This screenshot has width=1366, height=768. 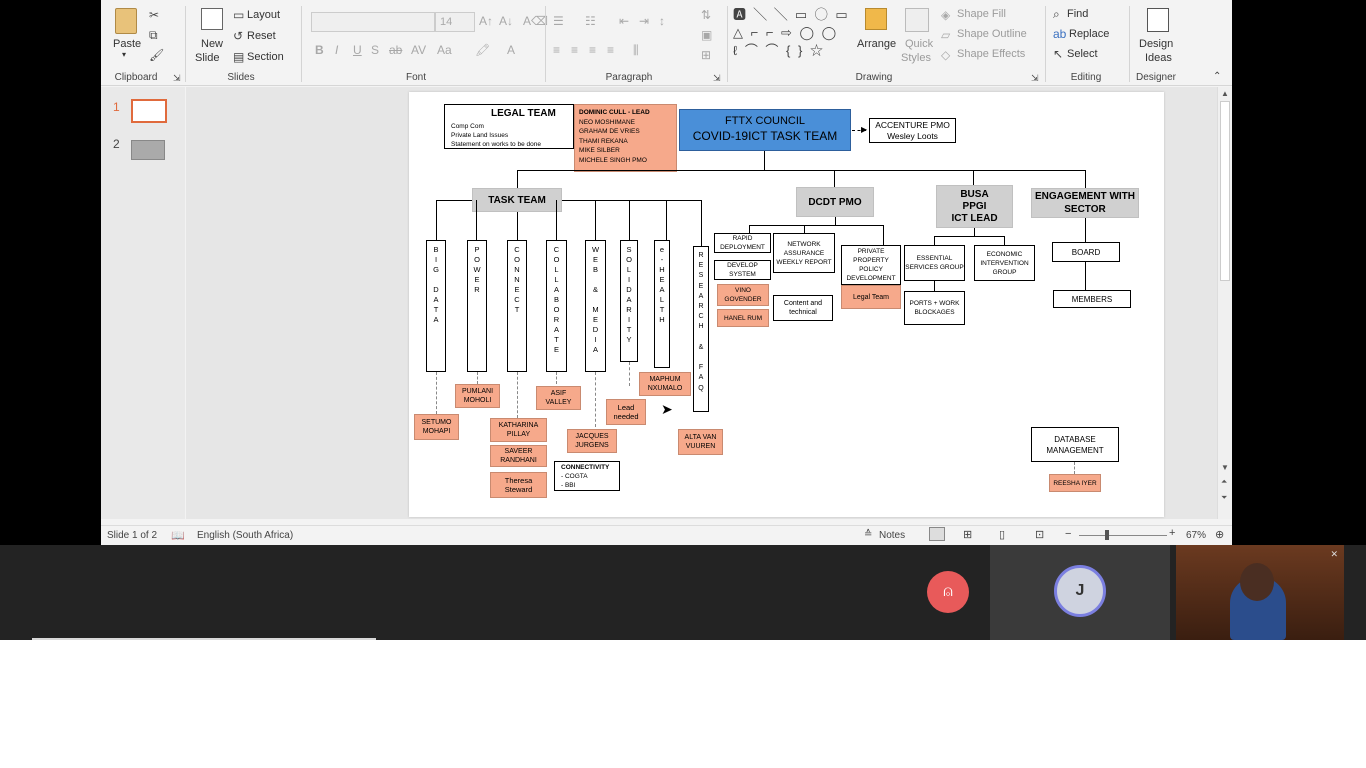 I want to click on cut-icon: ✂, so click(x=154, y=15).